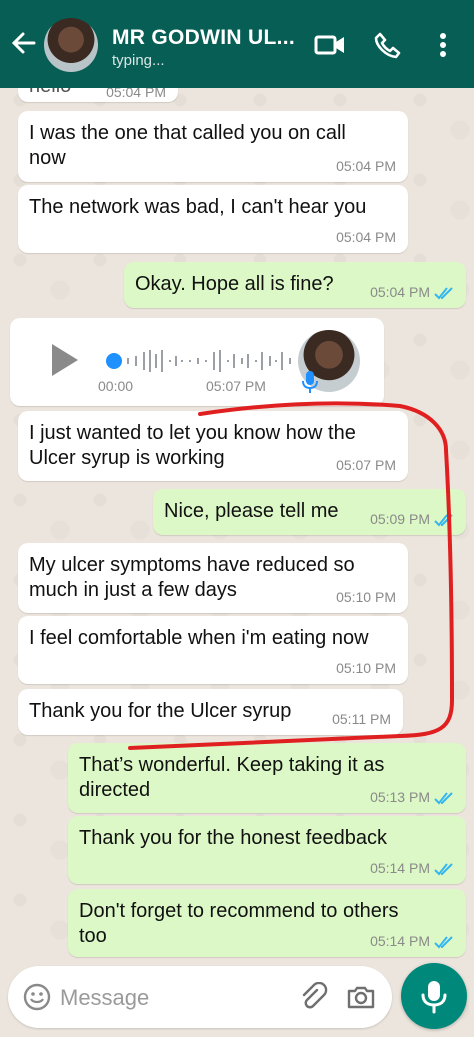  I want to click on video-call-icon, so click(329, 45).